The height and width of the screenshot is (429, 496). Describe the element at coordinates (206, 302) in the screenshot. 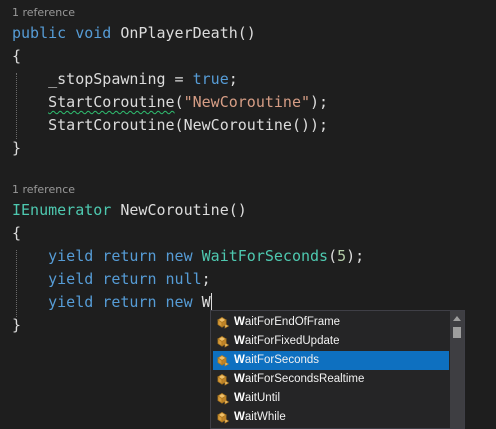

I see `typed-text: W` at that location.